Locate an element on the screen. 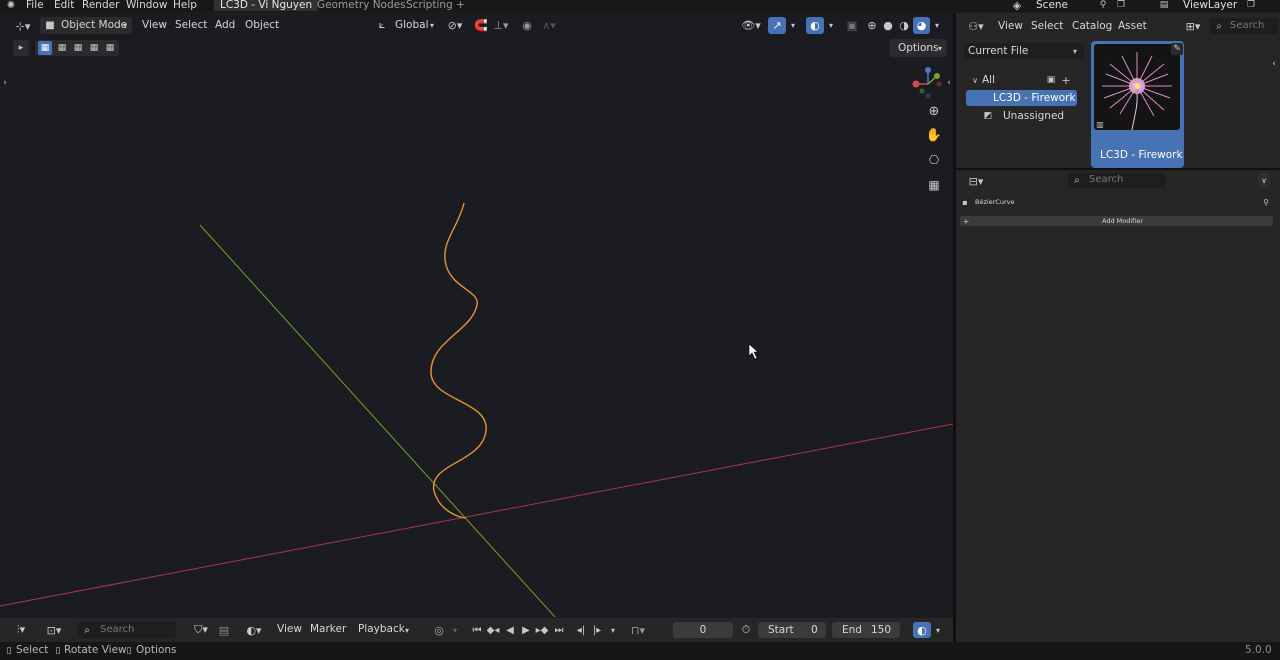 The image size is (1280, 660). catalog-tree-all: All is located at coordinates (988, 80).